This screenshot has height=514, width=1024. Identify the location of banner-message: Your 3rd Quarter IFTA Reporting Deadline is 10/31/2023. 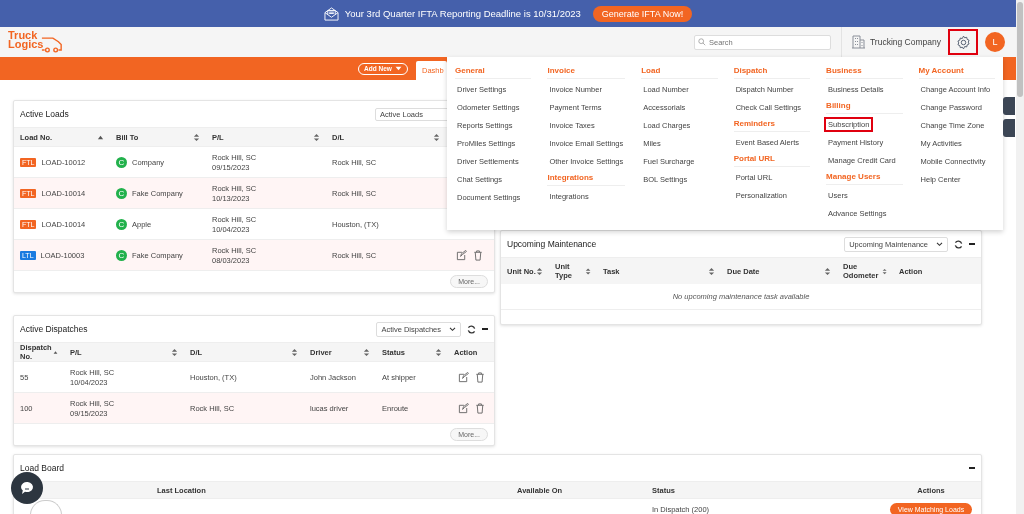
(462, 13).